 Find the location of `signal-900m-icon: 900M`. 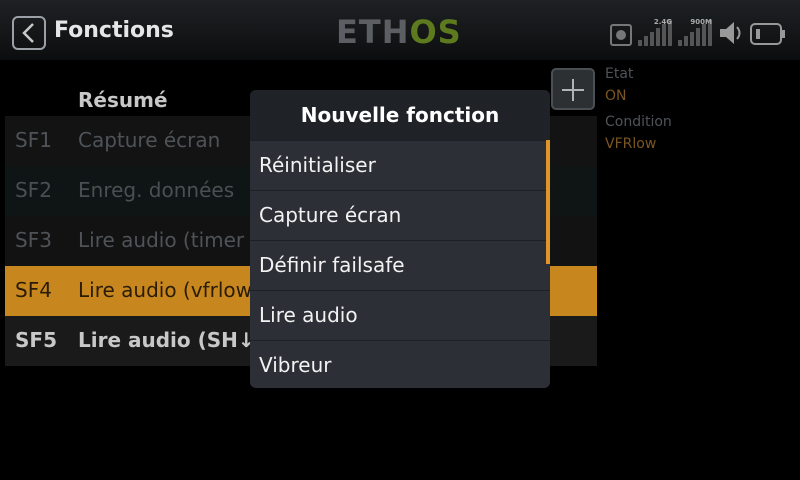

signal-900m-icon: 900M is located at coordinates (695, 32).